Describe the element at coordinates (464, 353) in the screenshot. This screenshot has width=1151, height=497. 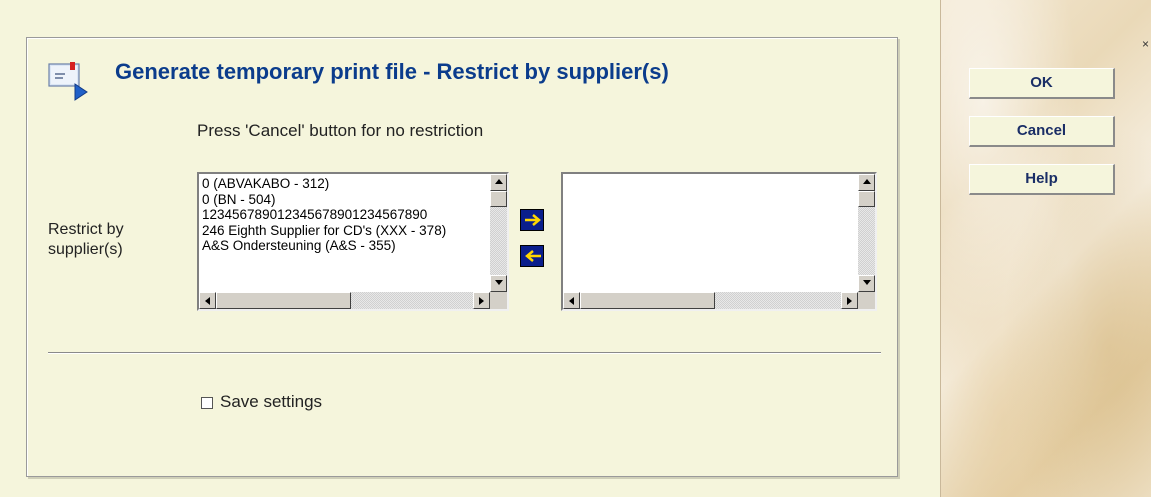
I see `divider` at that location.